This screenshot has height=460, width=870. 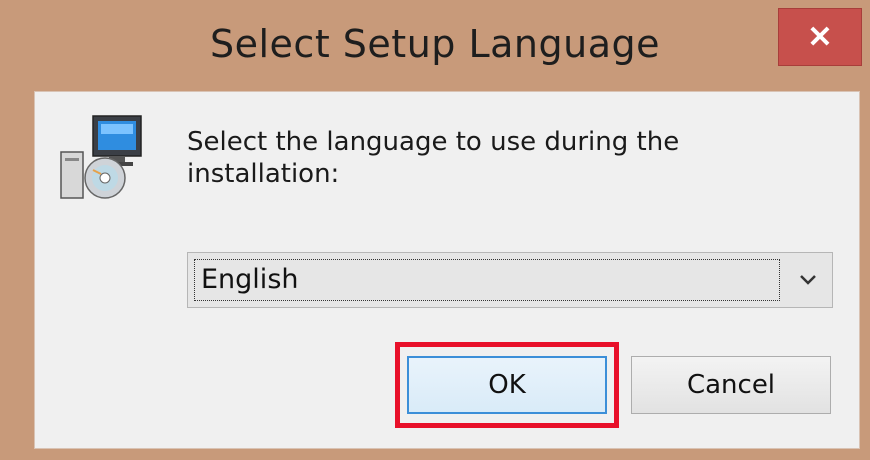 I want to click on close-button: ✕, so click(x=820, y=37).